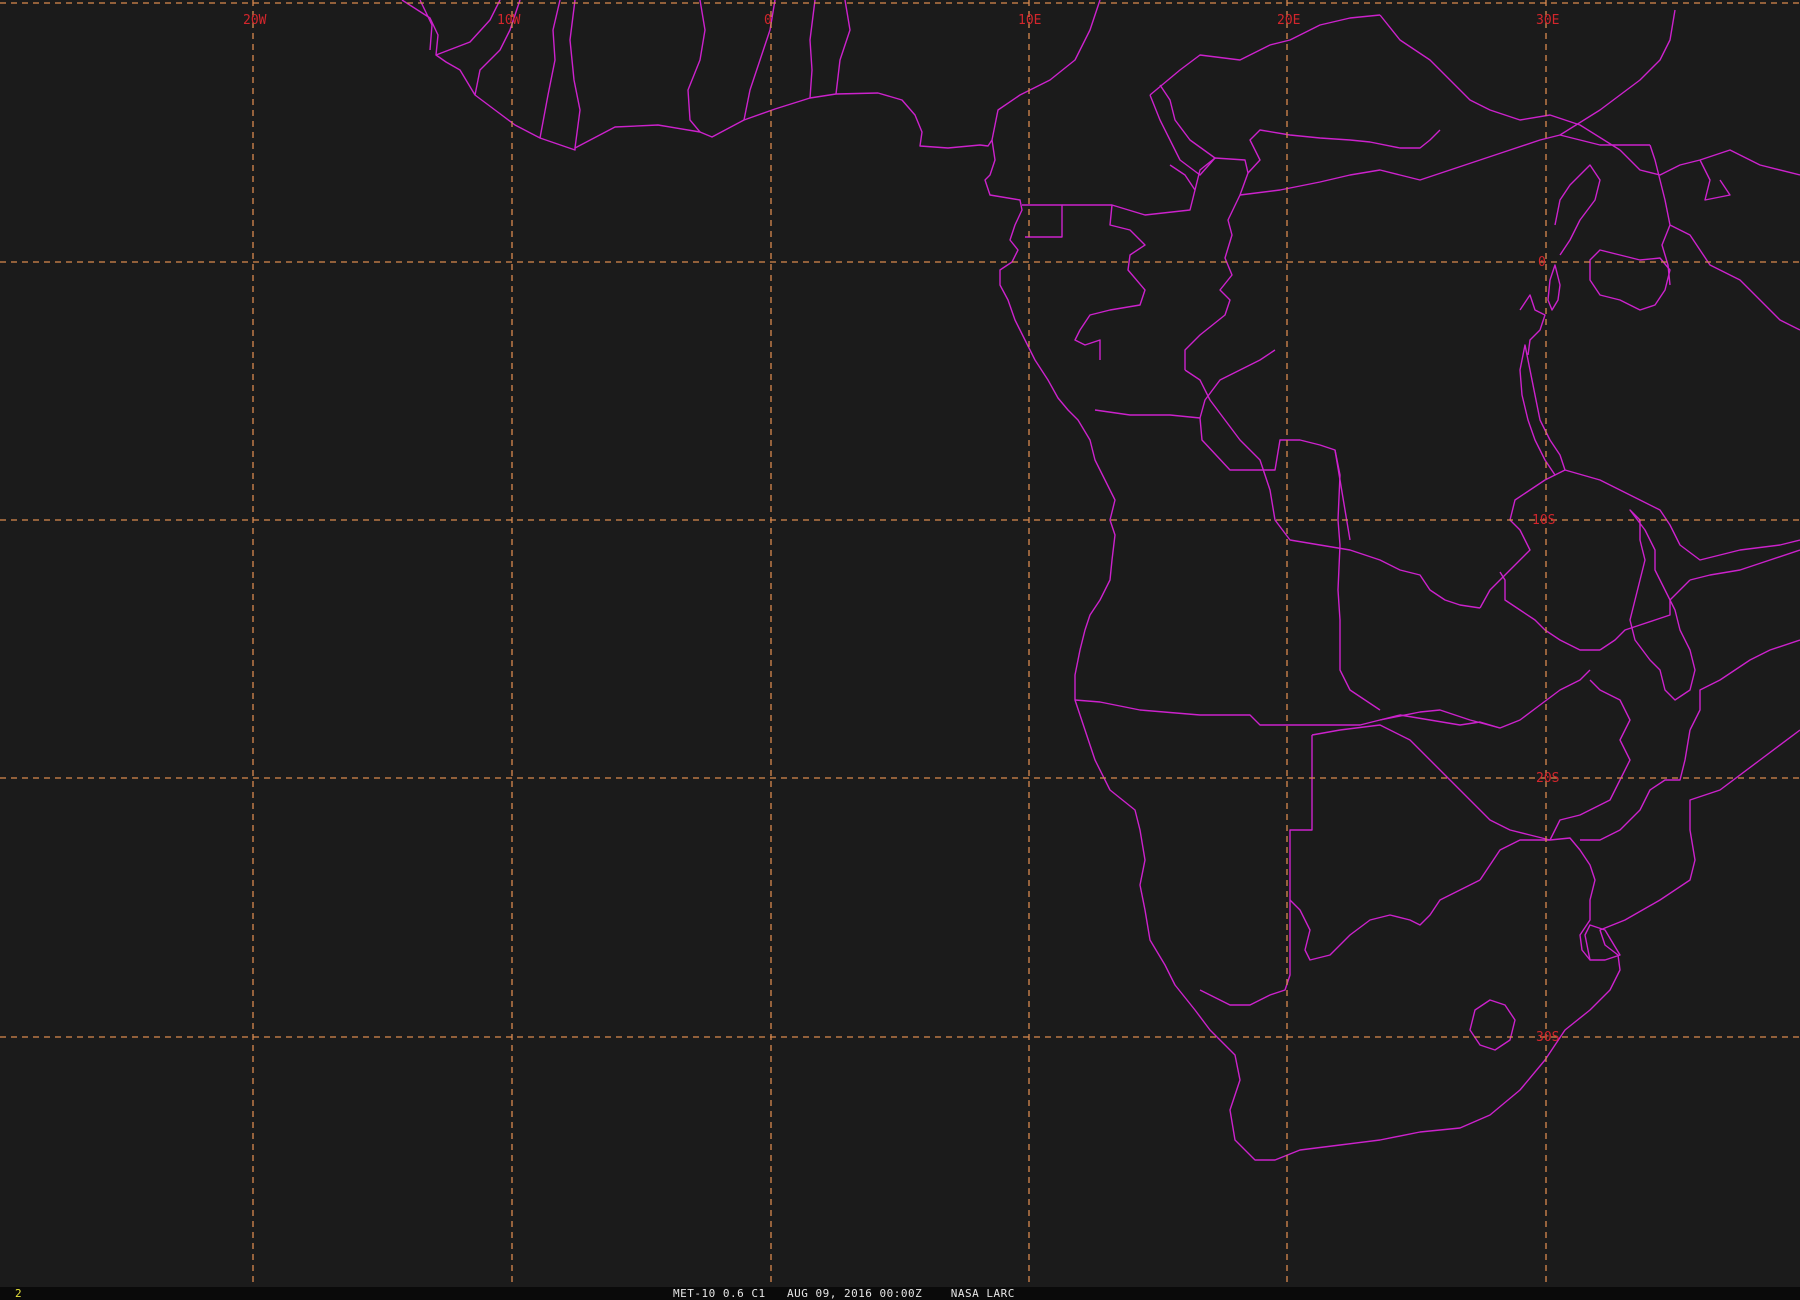 The image size is (1800, 1300). Describe the element at coordinates (1547, 20) in the screenshot. I see `lon-label-30e: 30E` at that location.